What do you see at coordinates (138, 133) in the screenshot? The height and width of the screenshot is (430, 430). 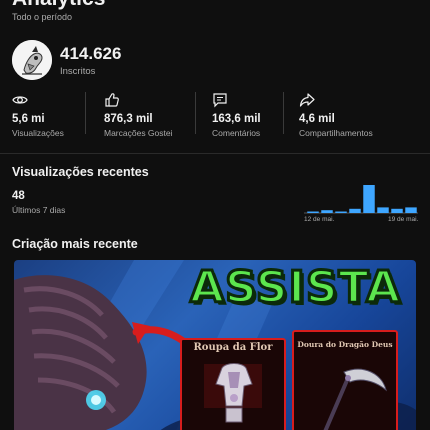 I see `stat-likes-label: Marcações Gostei` at bounding box center [138, 133].